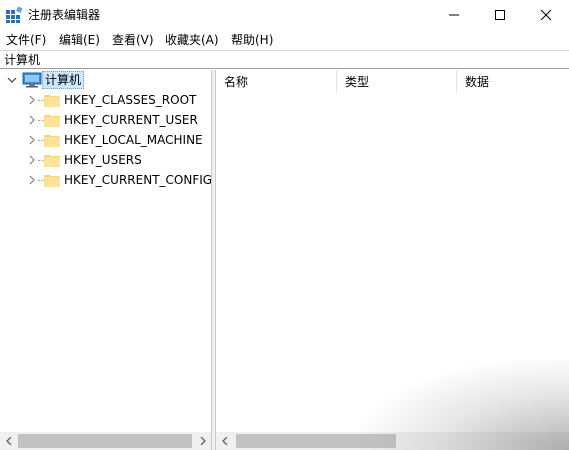 This screenshot has width=569, height=450. Describe the element at coordinates (64, 15) in the screenshot. I see `window-title: 注册表编辑器` at that location.